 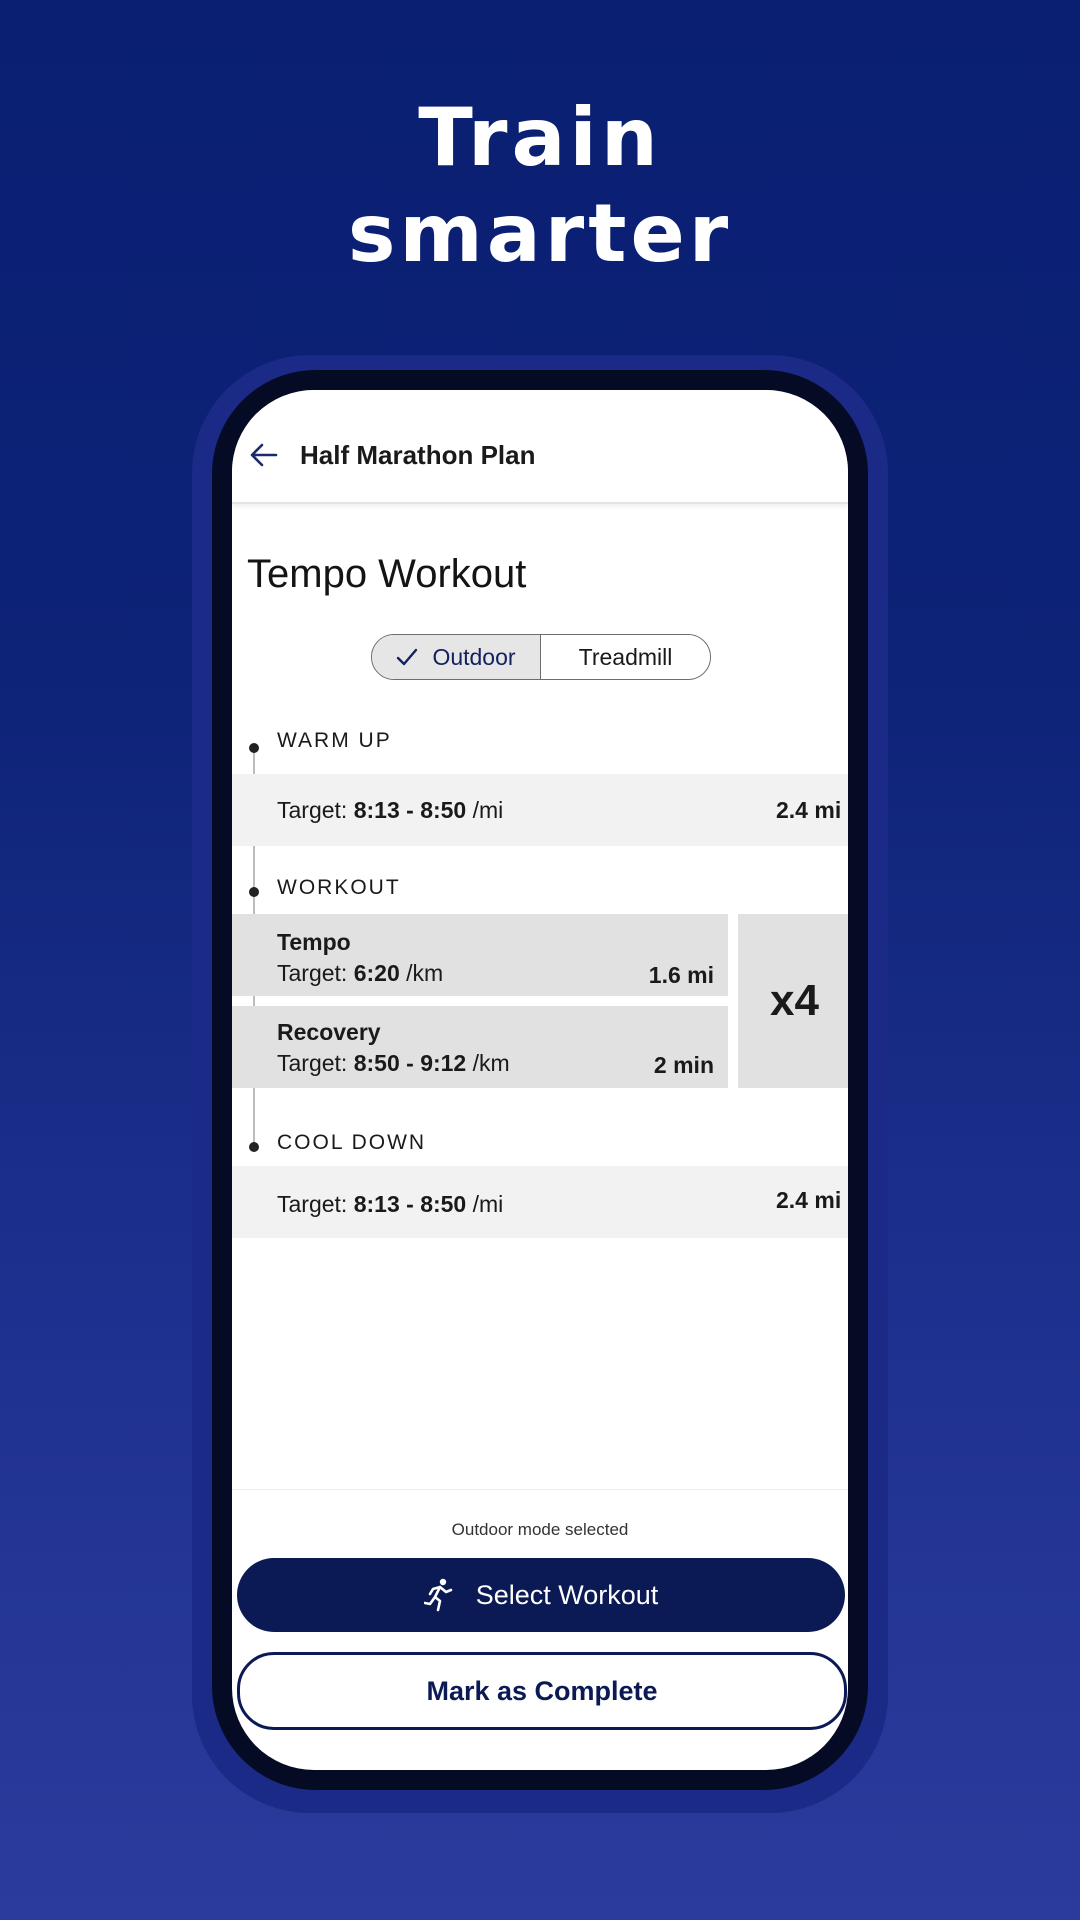 What do you see at coordinates (540, 810) in the screenshot?
I see `warm-up-row: Target: 8:13 - 8:50 /mi 2.4 mi` at bounding box center [540, 810].